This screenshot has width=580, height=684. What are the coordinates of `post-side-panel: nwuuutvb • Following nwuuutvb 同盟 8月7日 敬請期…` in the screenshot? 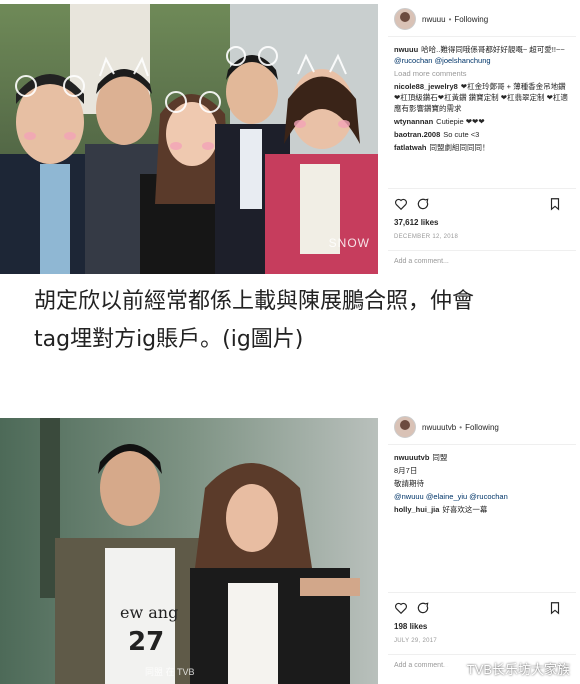 It's located at (482, 546).